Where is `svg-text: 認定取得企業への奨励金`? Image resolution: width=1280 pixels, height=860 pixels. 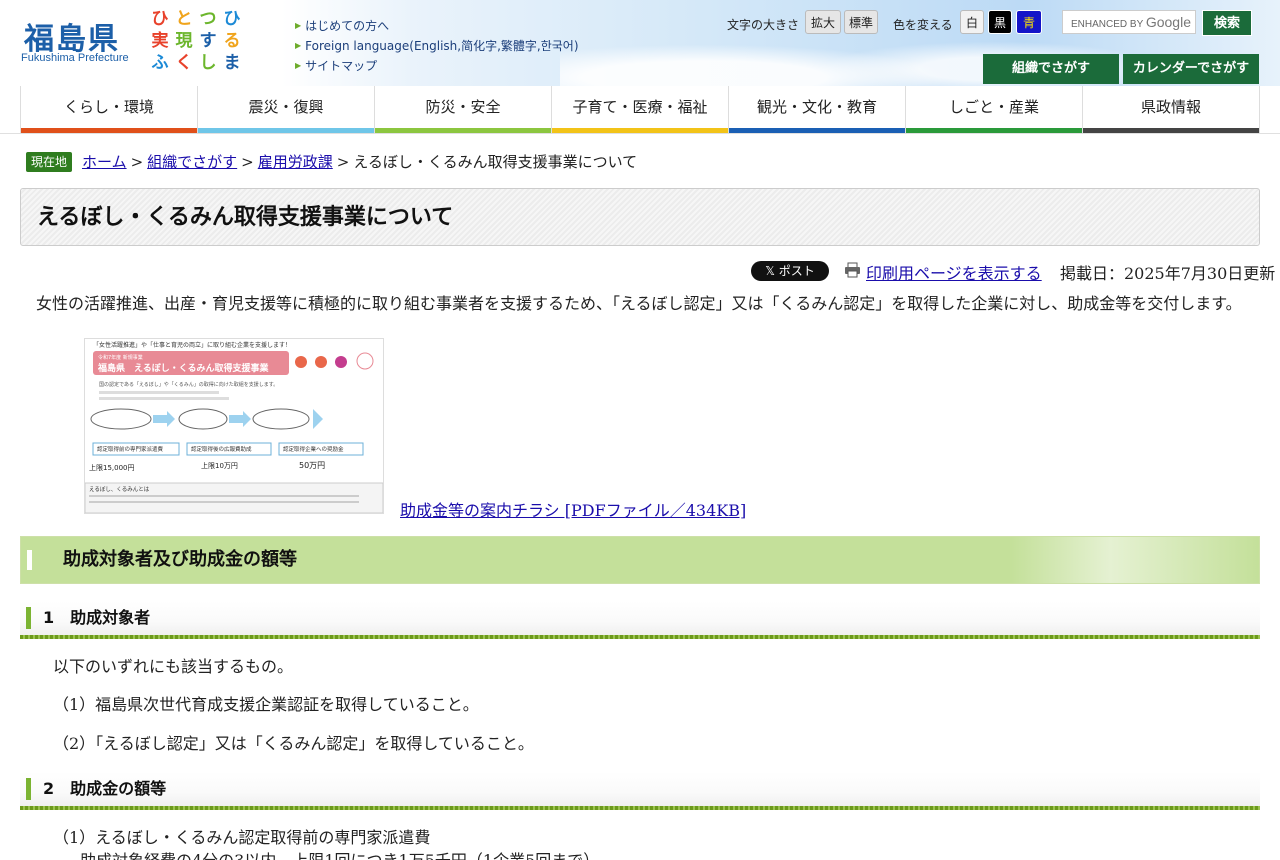 svg-text: 認定取得企業への奨励金 is located at coordinates (313, 449).